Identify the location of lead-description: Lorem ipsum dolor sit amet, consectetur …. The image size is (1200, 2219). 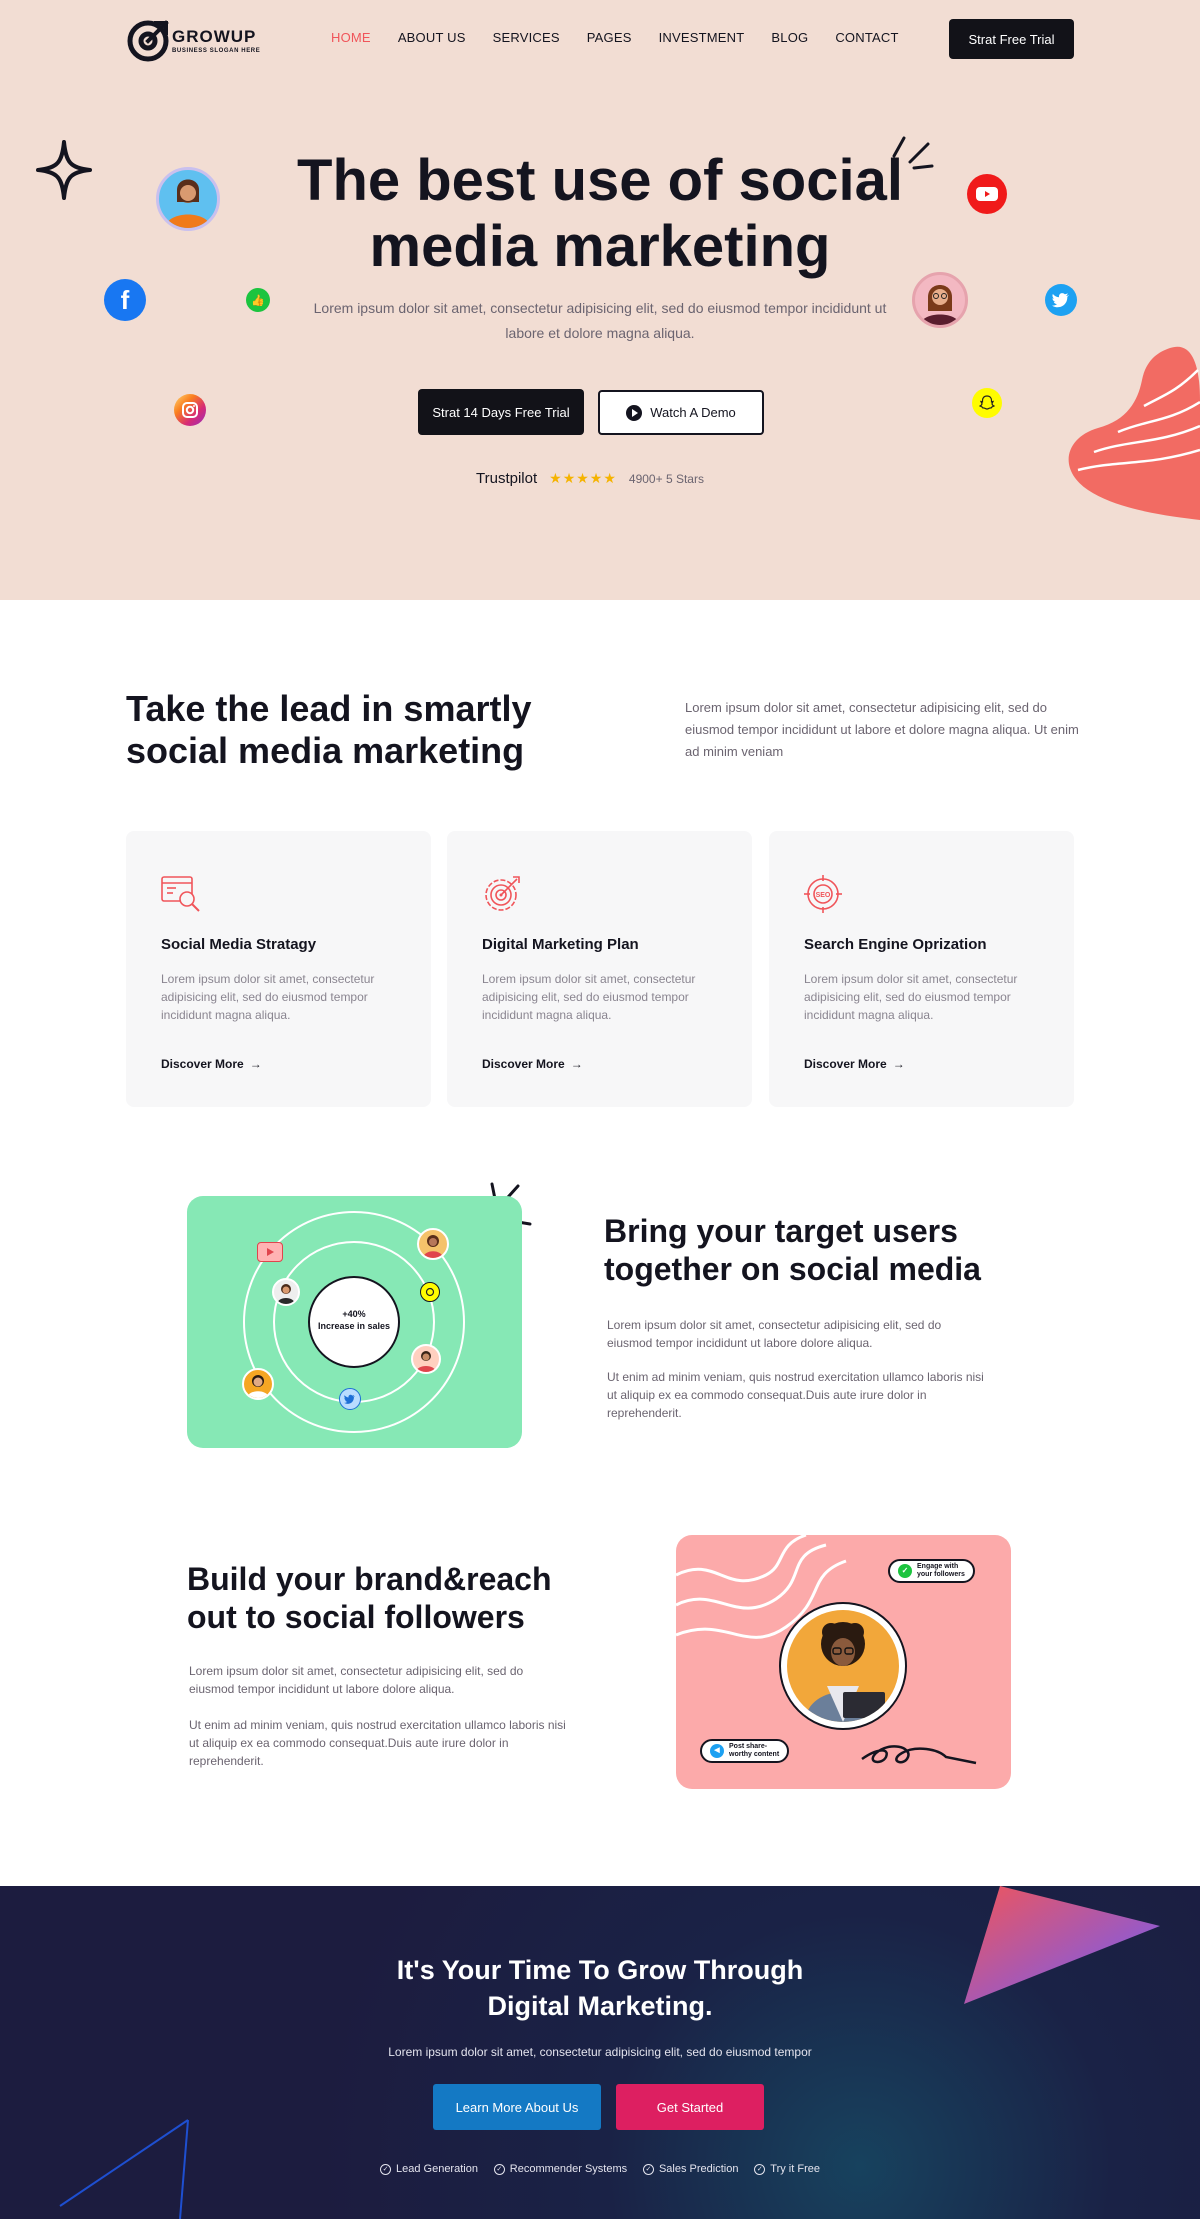
(882, 729).